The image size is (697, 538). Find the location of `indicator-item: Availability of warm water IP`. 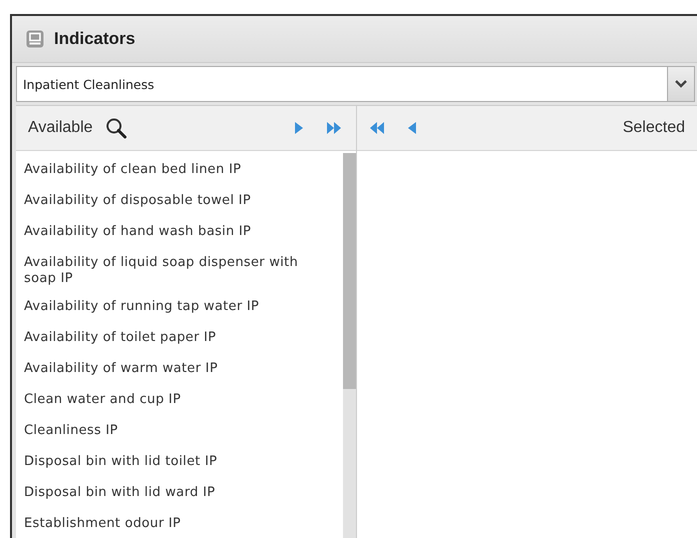

indicator-item: Availability of warm water IP is located at coordinates (179, 371).